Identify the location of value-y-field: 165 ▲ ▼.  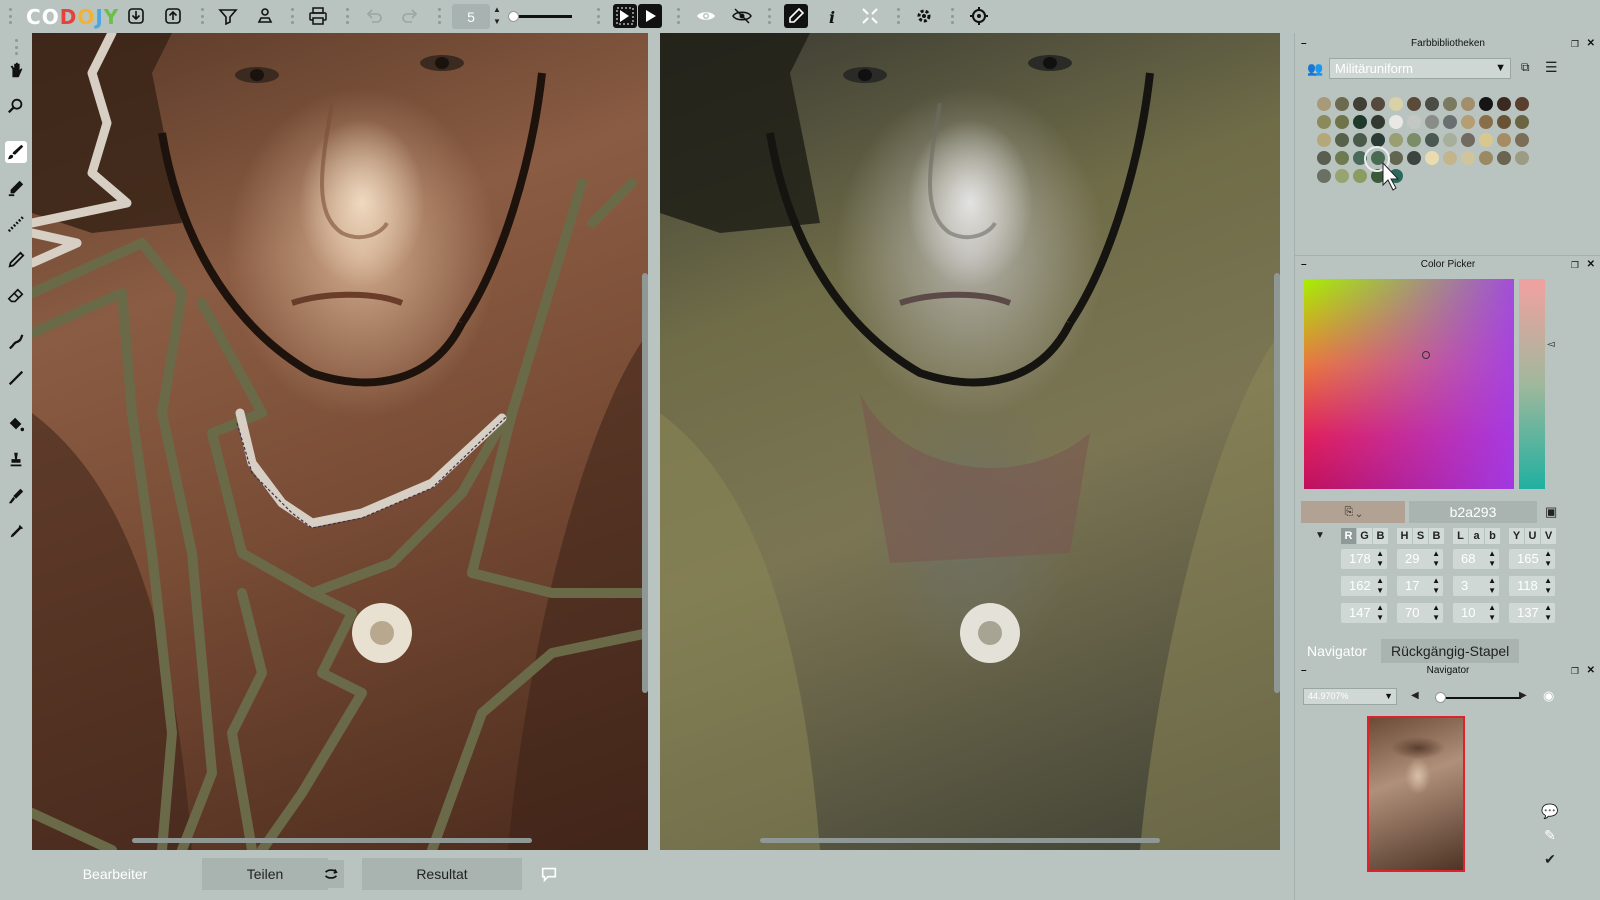
(1532, 559).